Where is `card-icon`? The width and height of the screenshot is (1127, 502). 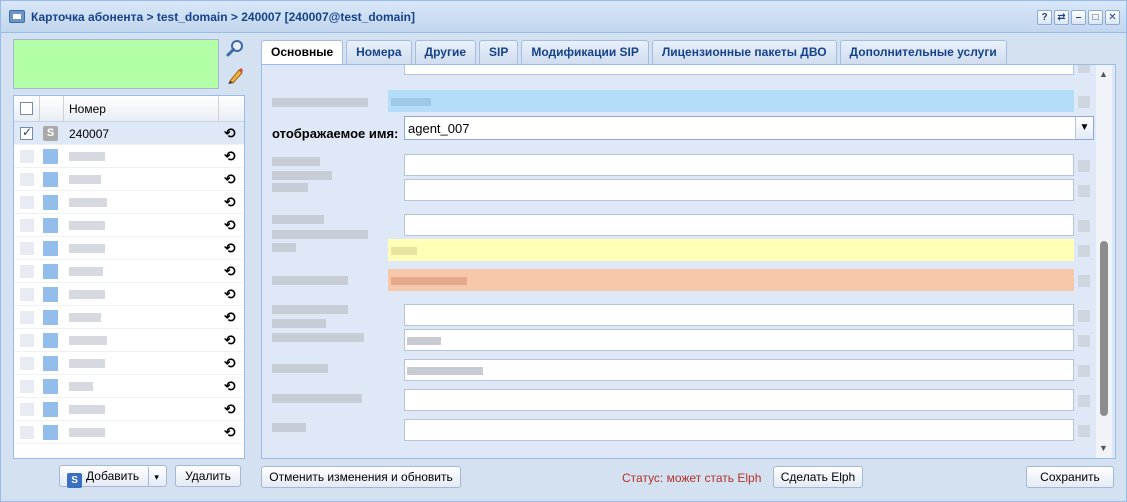 card-icon is located at coordinates (17, 16).